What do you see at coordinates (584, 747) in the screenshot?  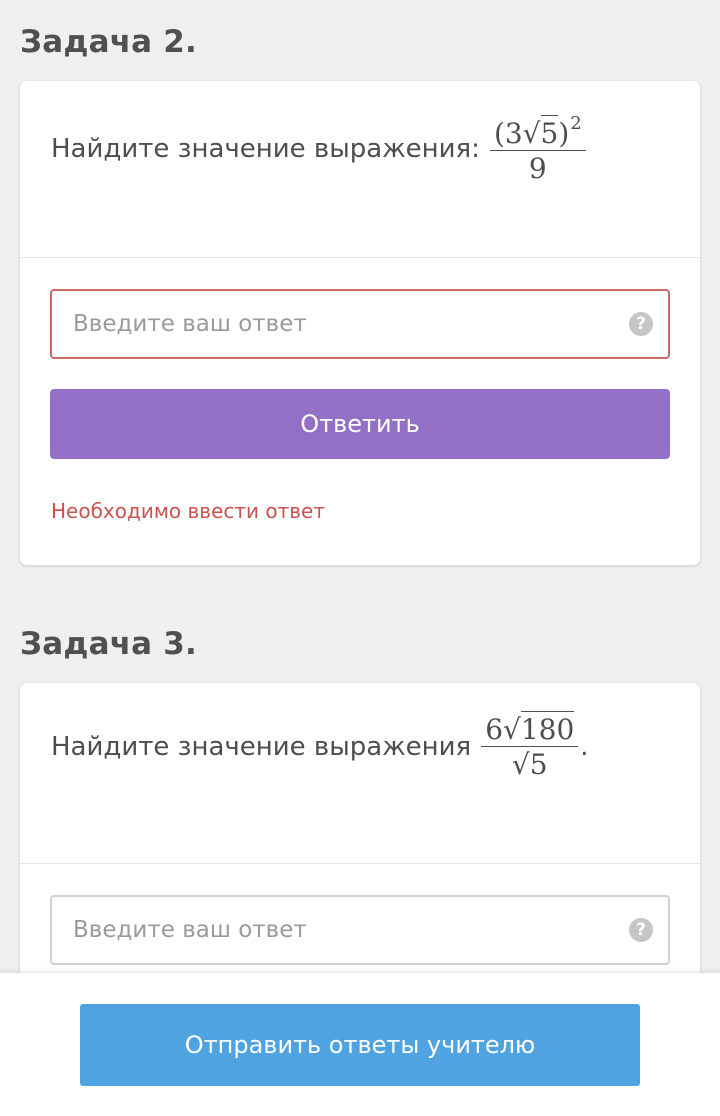 I see `task-3-trailing-period: .` at bounding box center [584, 747].